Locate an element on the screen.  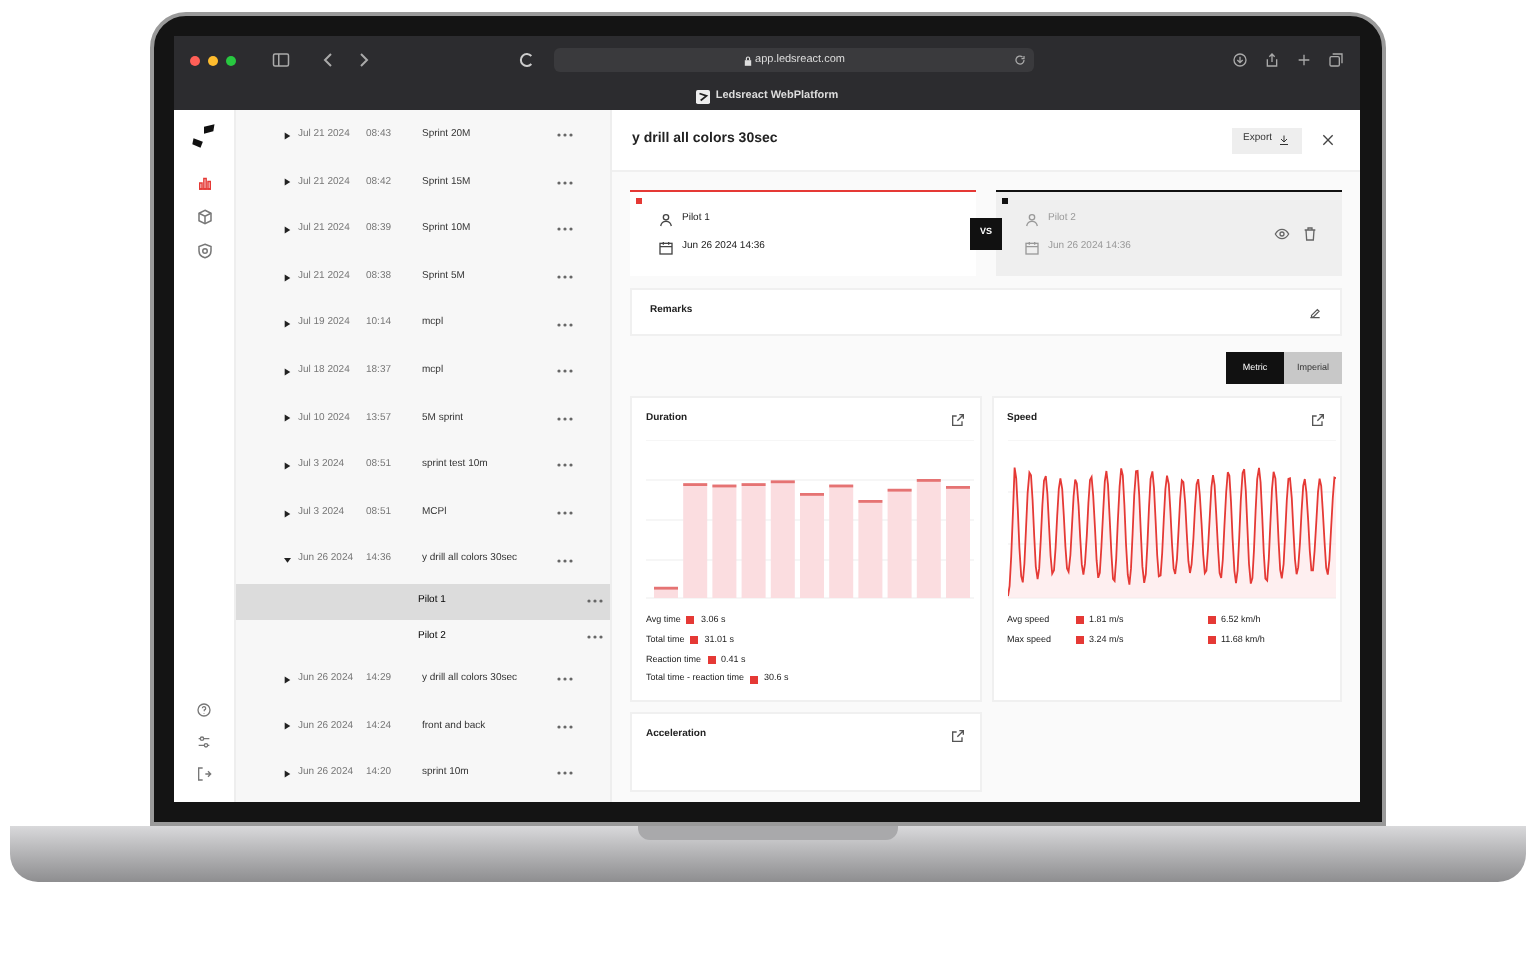
expanded-caret-icon is located at coordinates (287, 560).